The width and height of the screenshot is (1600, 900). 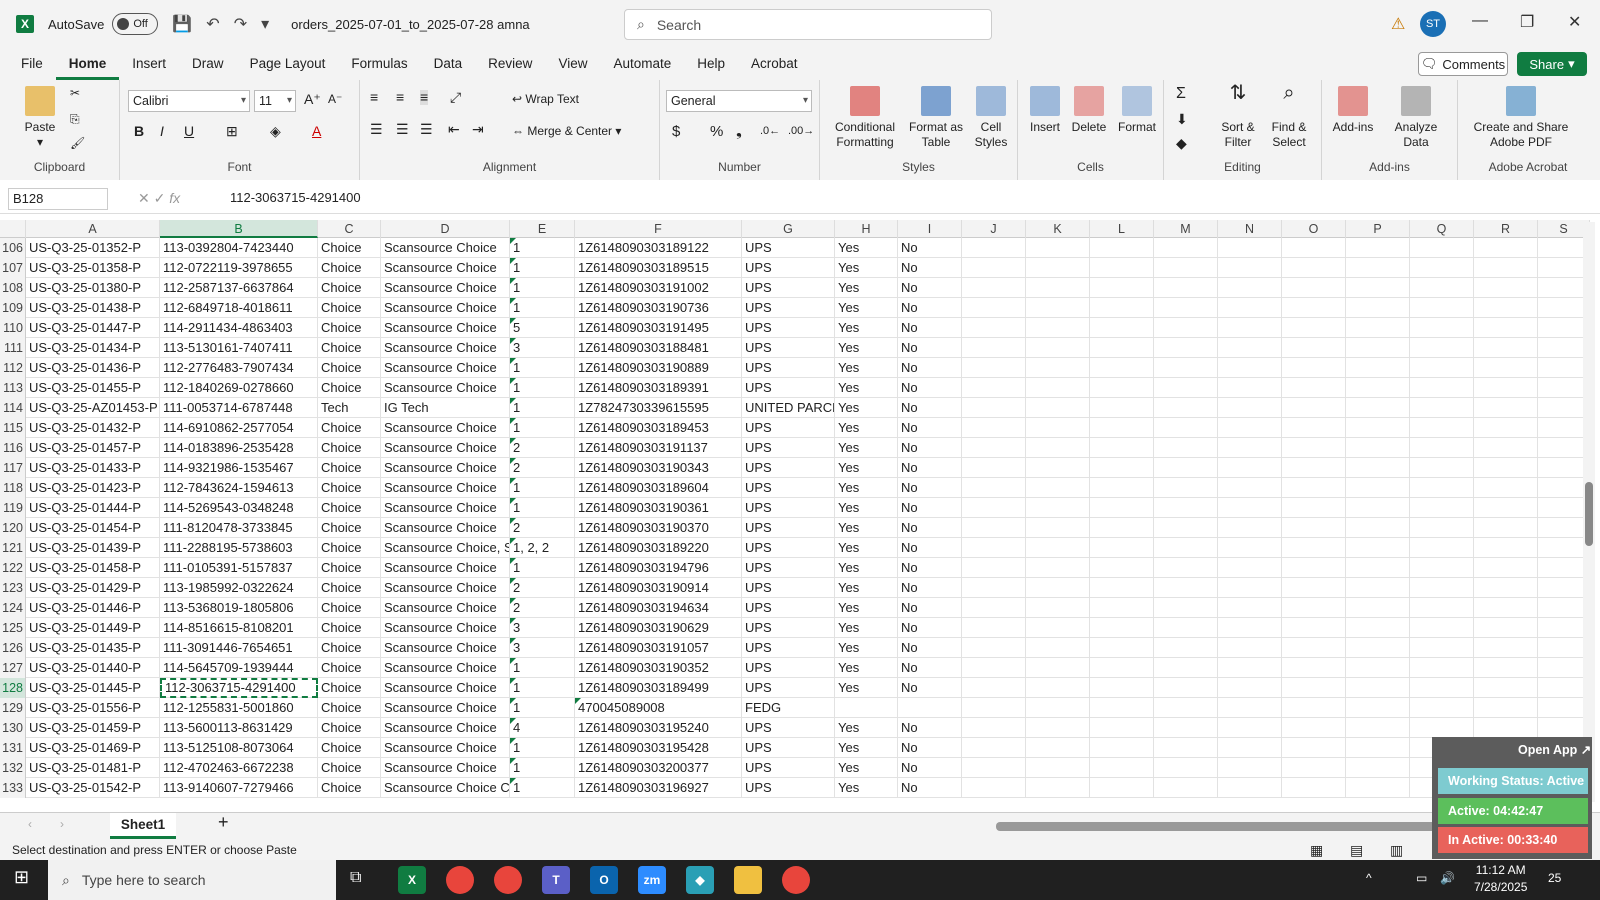 What do you see at coordinates (13, 248) in the screenshot?
I see `row-number: 106` at bounding box center [13, 248].